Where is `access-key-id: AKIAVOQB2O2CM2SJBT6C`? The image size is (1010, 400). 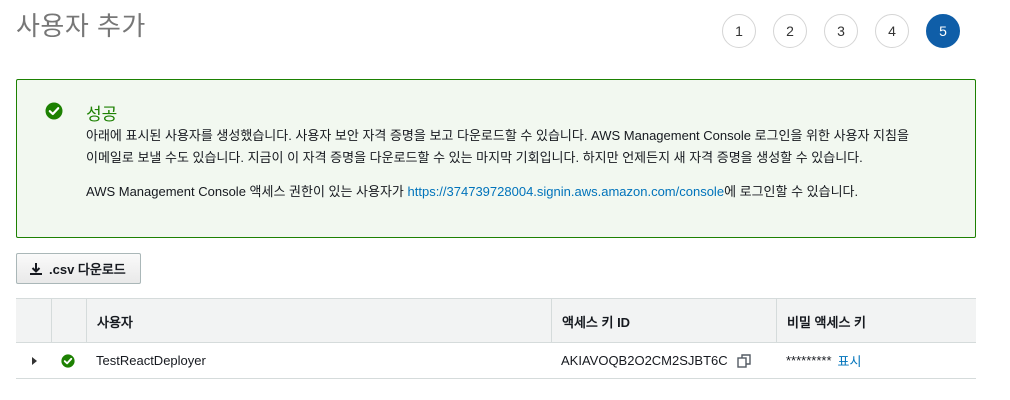 access-key-id: AKIAVOQB2O2CM2SJBT6C is located at coordinates (644, 360).